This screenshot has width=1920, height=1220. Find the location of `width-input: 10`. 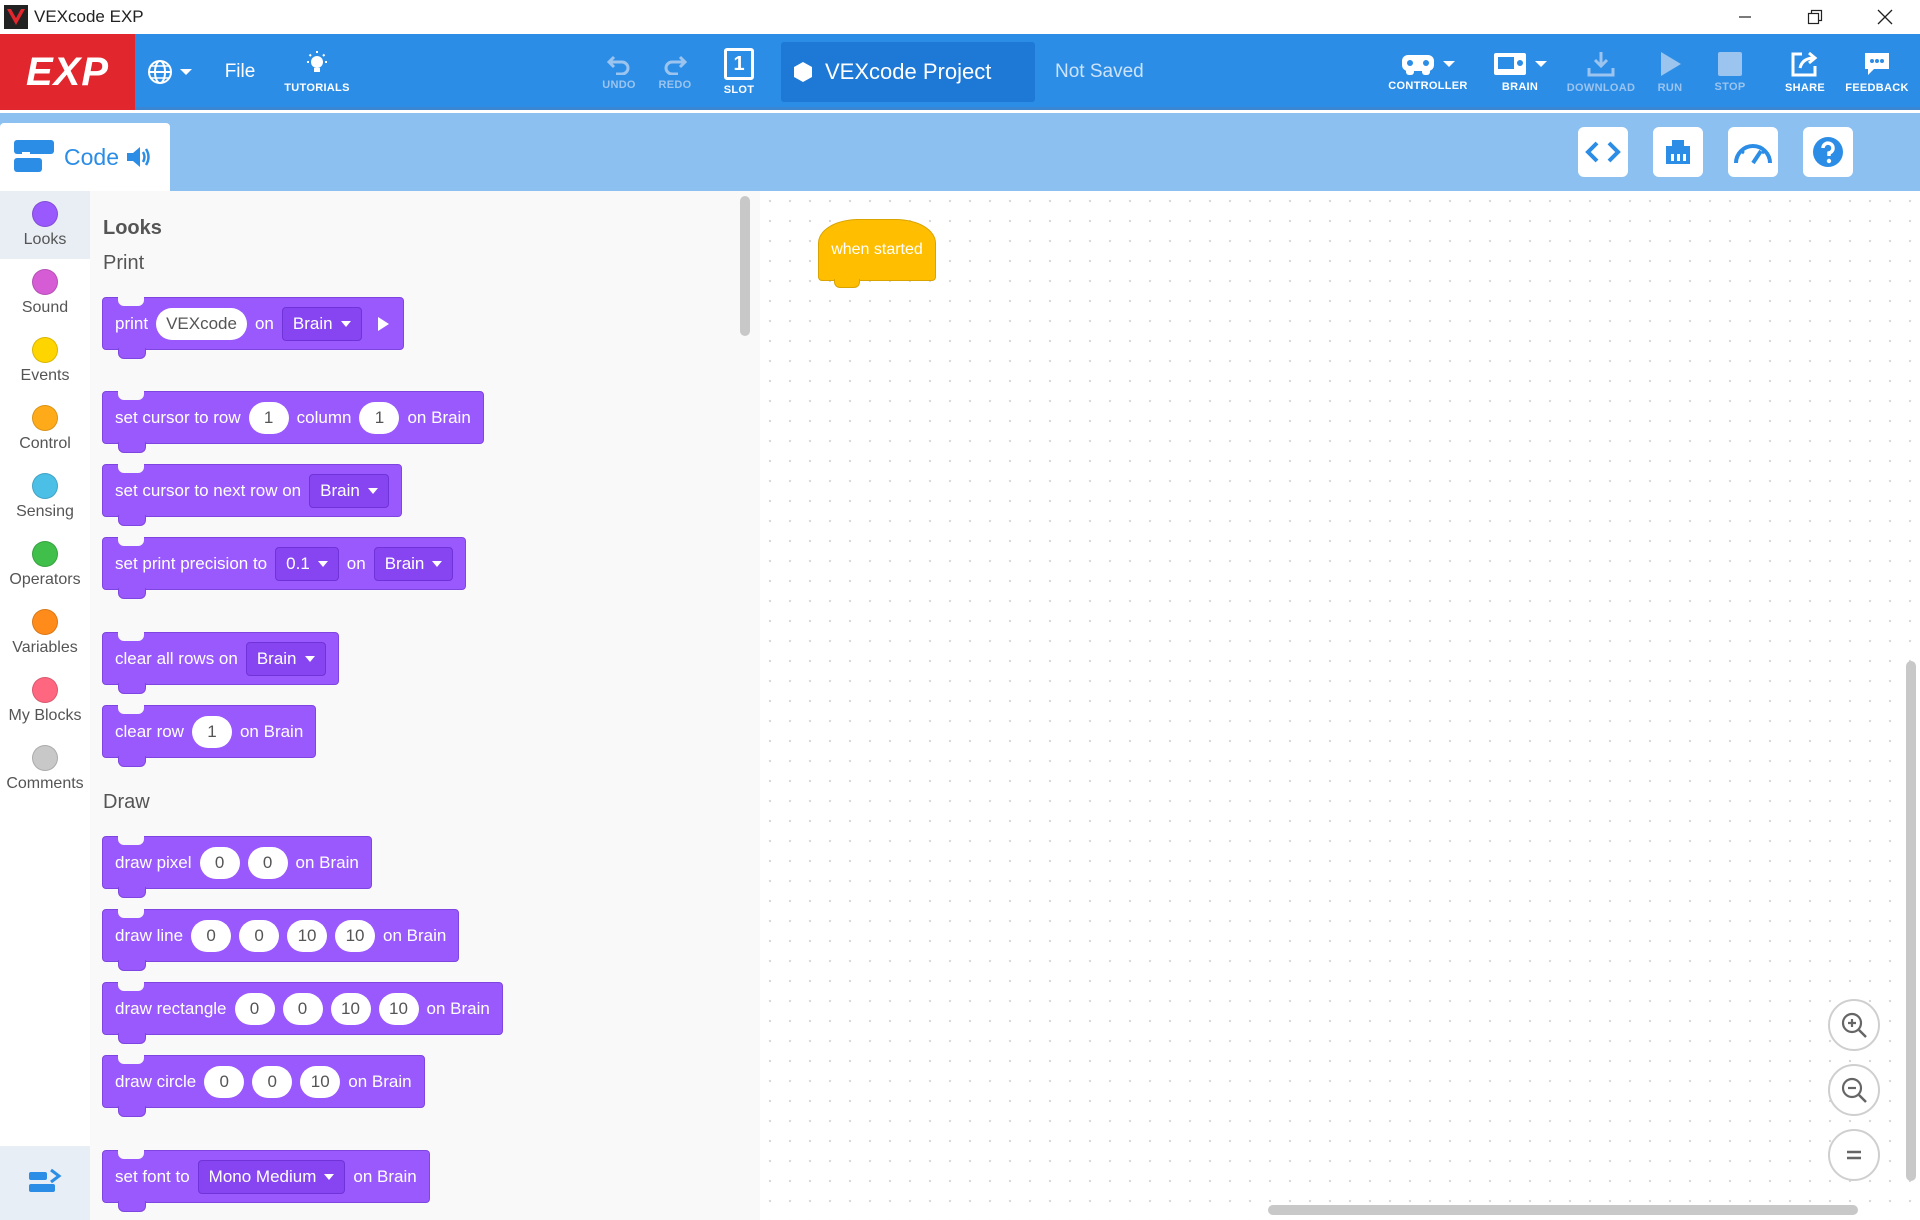

width-input: 10 is located at coordinates (350, 1008).